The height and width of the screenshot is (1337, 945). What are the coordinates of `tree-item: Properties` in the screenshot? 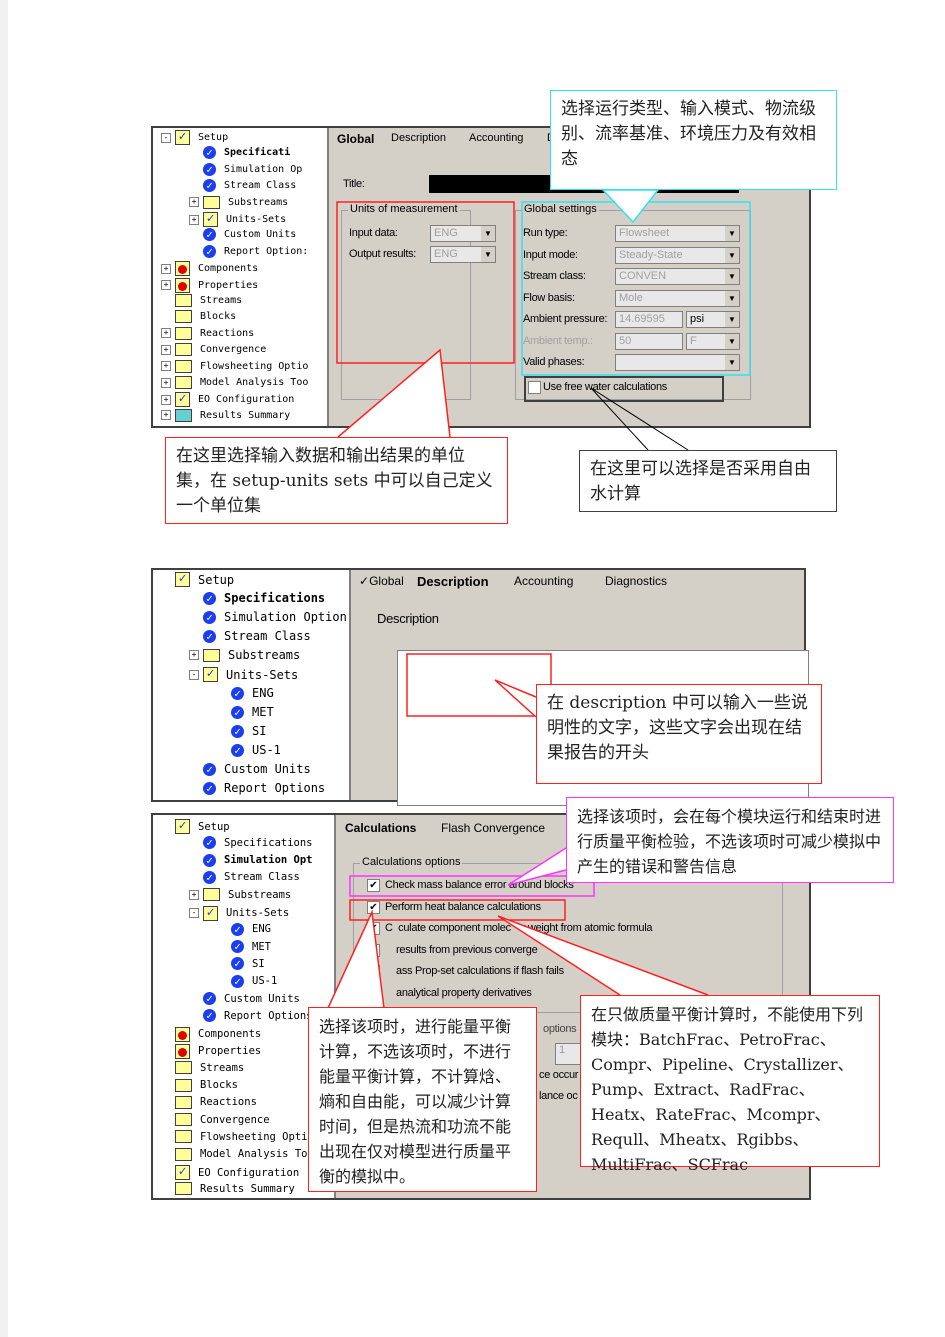 It's located at (211, 1051).